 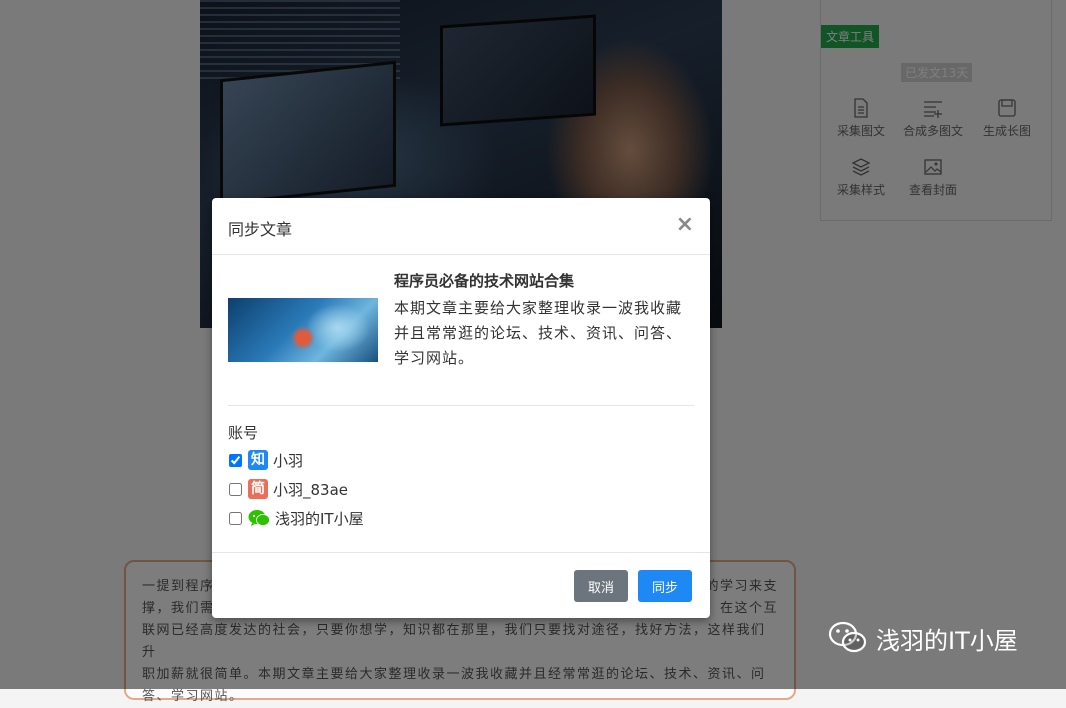 What do you see at coordinates (258, 489) in the screenshot?
I see `jianshu-icon: 简` at bounding box center [258, 489].